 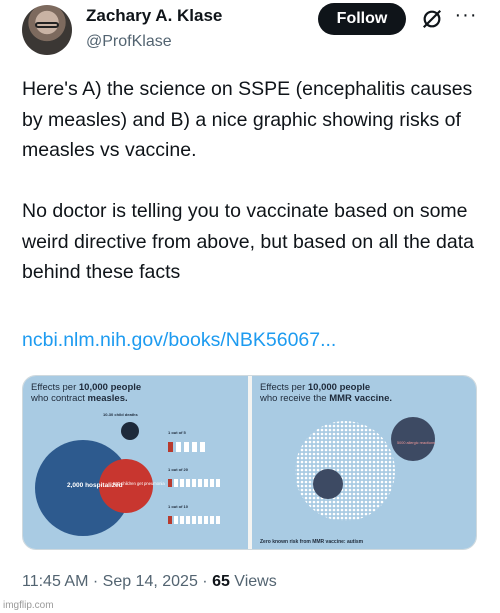 What do you see at coordinates (47, 30) in the screenshot?
I see `avatar` at bounding box center [47, 30].